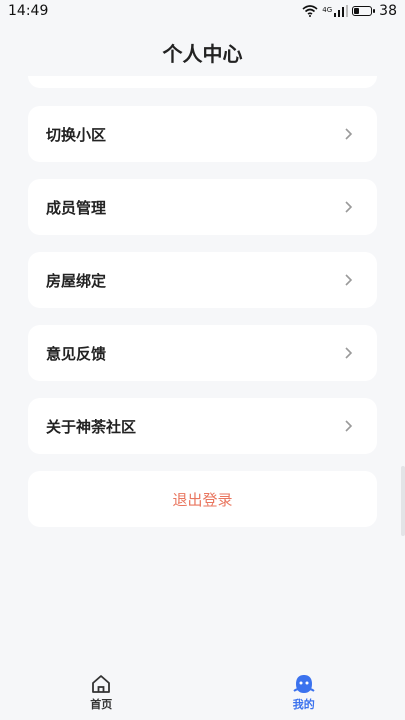 The image size is (405, 720). I want to click on status-time: 14:49, so click(28, 11).